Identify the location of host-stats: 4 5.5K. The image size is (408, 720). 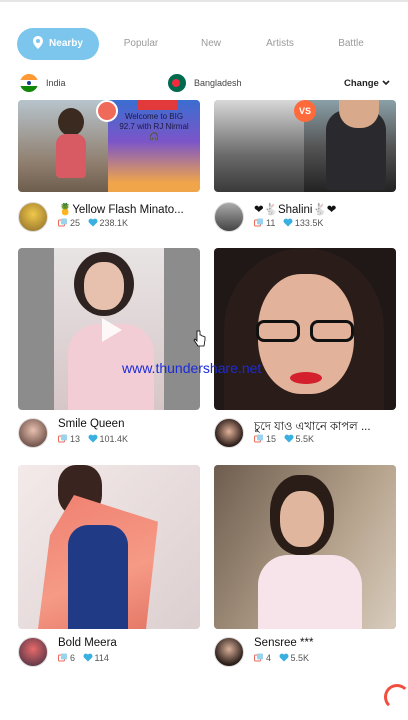
(284, 658).